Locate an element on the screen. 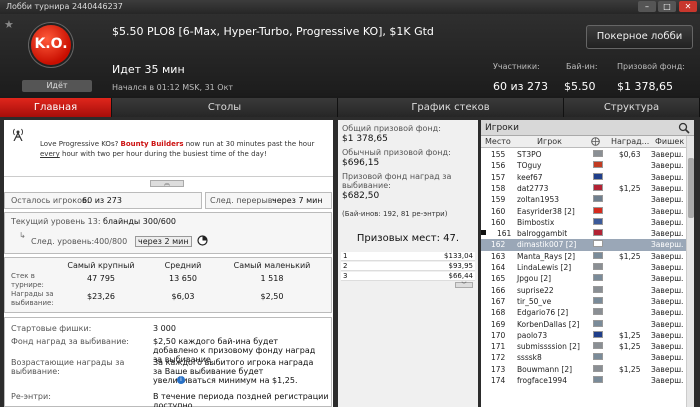 This screenshot has height=407, width=700. entrants-label: Участники: is located at coordinates (516, 66).